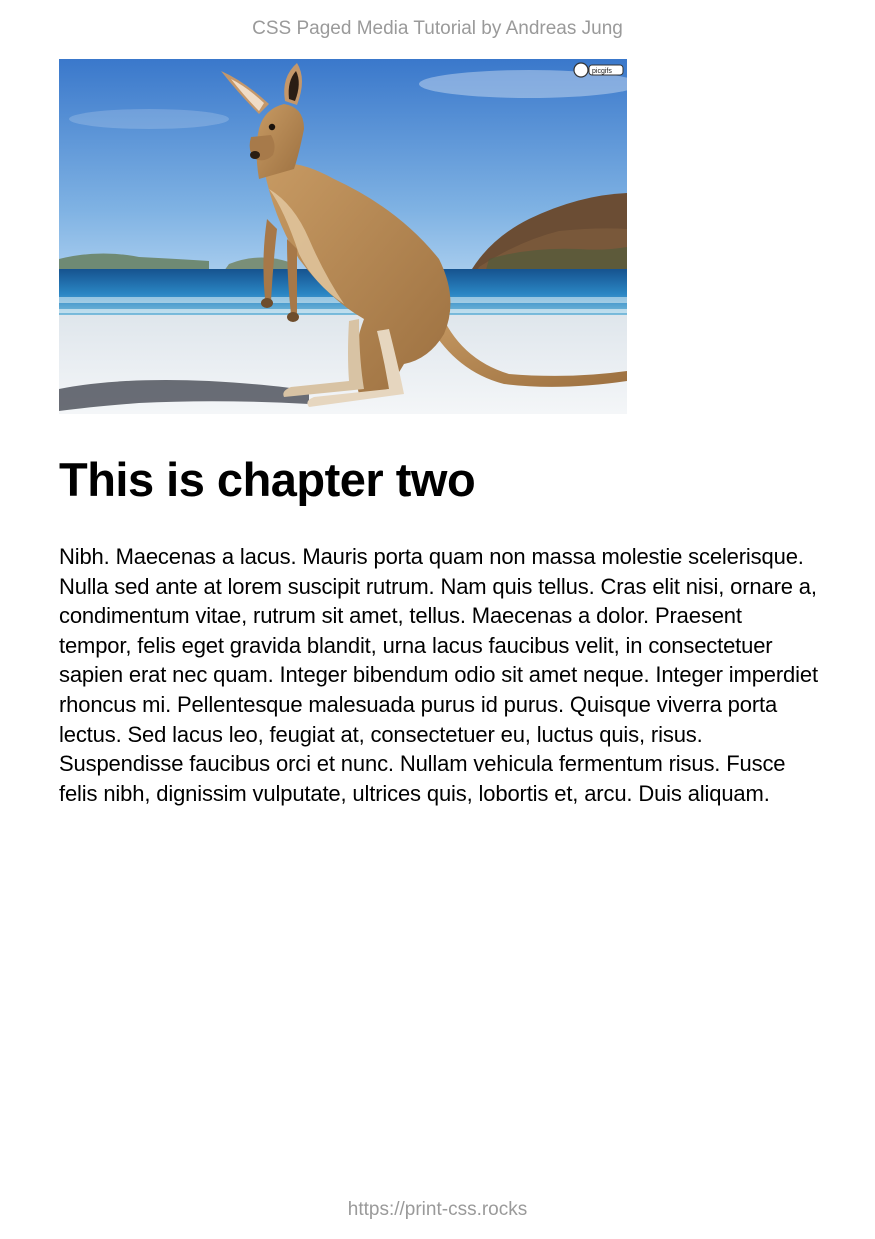 This screenshot has width=875, height=1239. I want to click on chapter-title: This is chapter two, so click(267, 479).